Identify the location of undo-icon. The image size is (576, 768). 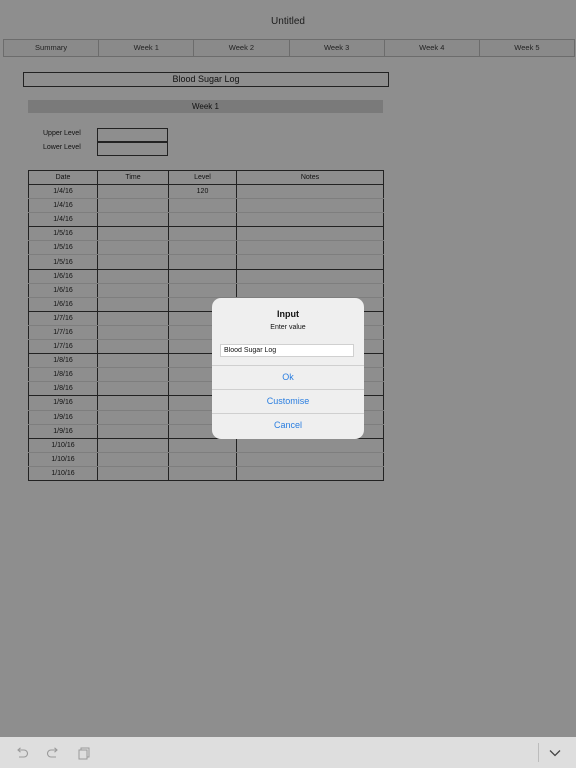
(22, 753).